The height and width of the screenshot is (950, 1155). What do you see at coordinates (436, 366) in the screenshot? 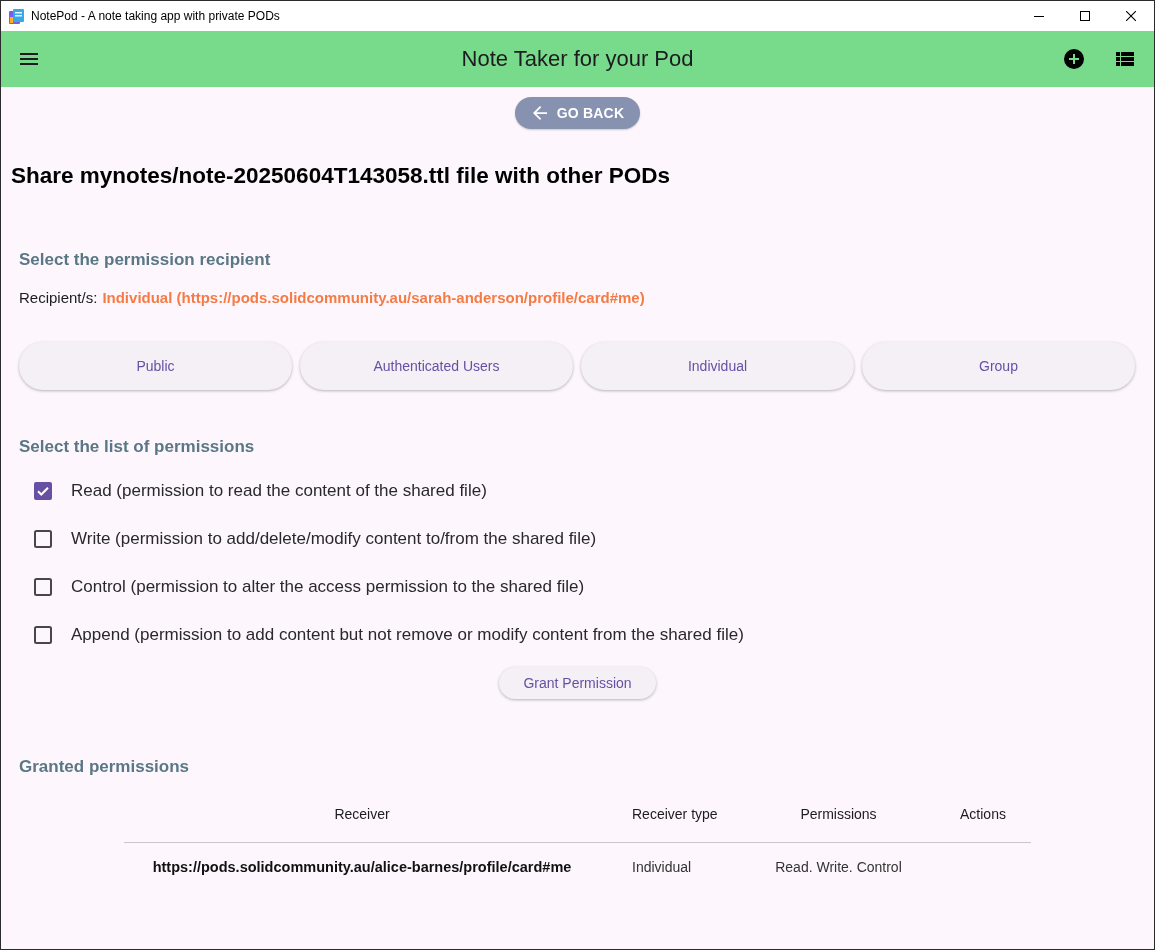
I see `recipient-option-button: Authenticated Users` at bounding box center [436, 366].